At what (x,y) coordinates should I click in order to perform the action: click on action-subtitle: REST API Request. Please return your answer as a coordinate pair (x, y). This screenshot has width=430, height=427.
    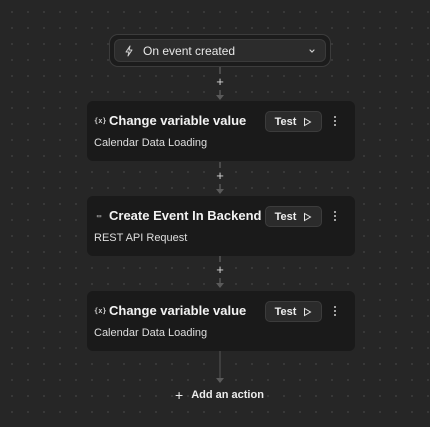
    Looking at the image, I should click on (141, 238).